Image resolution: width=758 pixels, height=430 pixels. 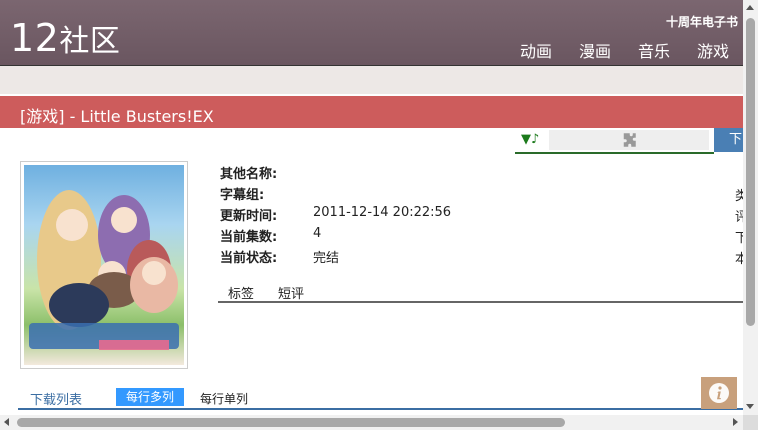 I want to click on sub-bar, so click(x=371, y=79).